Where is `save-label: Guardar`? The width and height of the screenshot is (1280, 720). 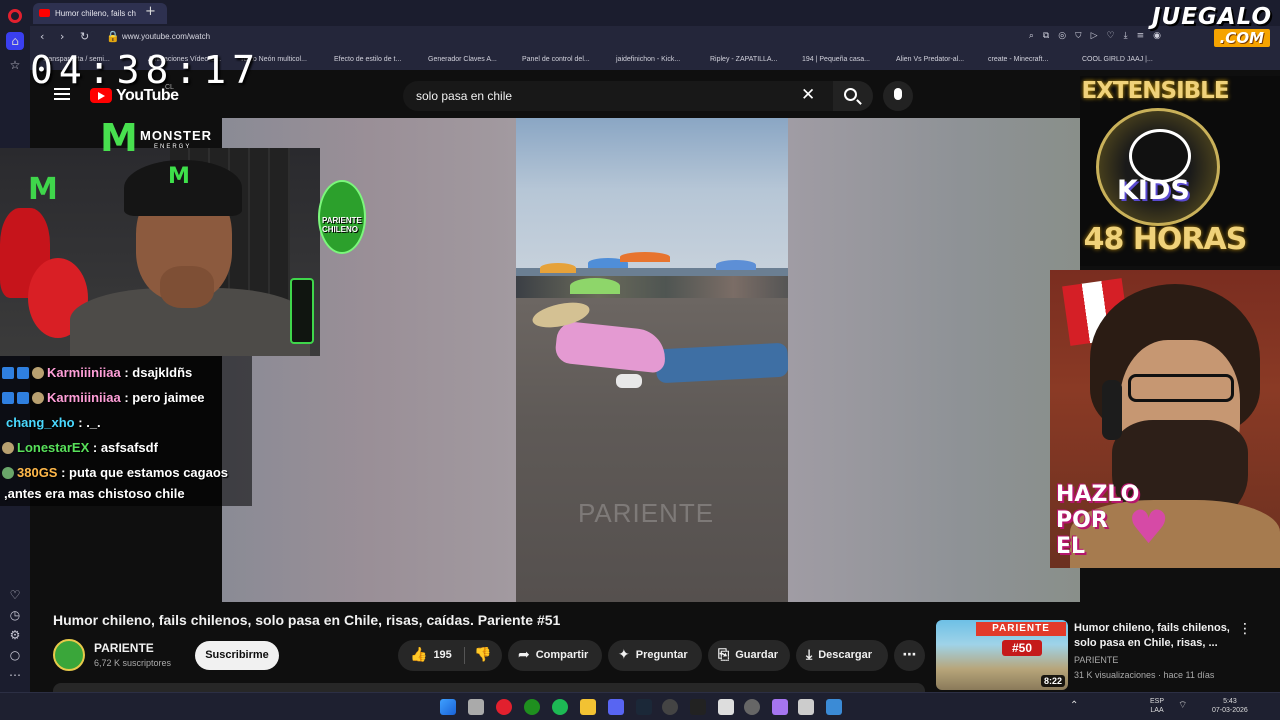 save-label: Guardar is located at coordinates (756, 655).